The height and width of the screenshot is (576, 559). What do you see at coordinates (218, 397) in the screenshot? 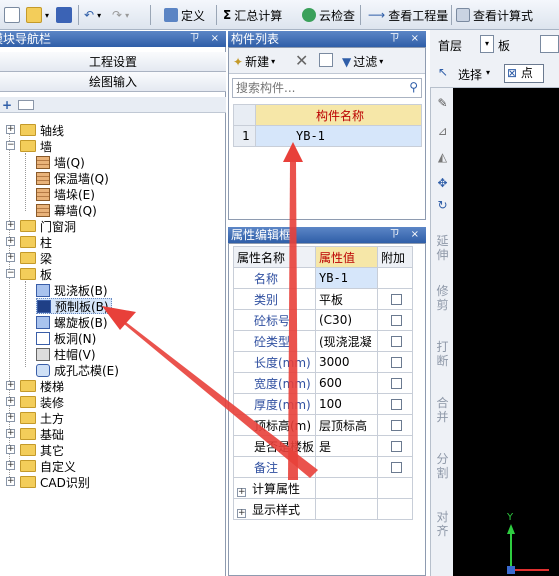
I see `arrow-to-precast` at bounding box center [218, 397].